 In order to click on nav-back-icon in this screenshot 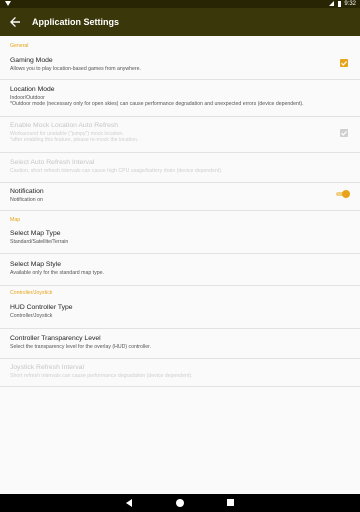, I will do `click(129, 503)`.